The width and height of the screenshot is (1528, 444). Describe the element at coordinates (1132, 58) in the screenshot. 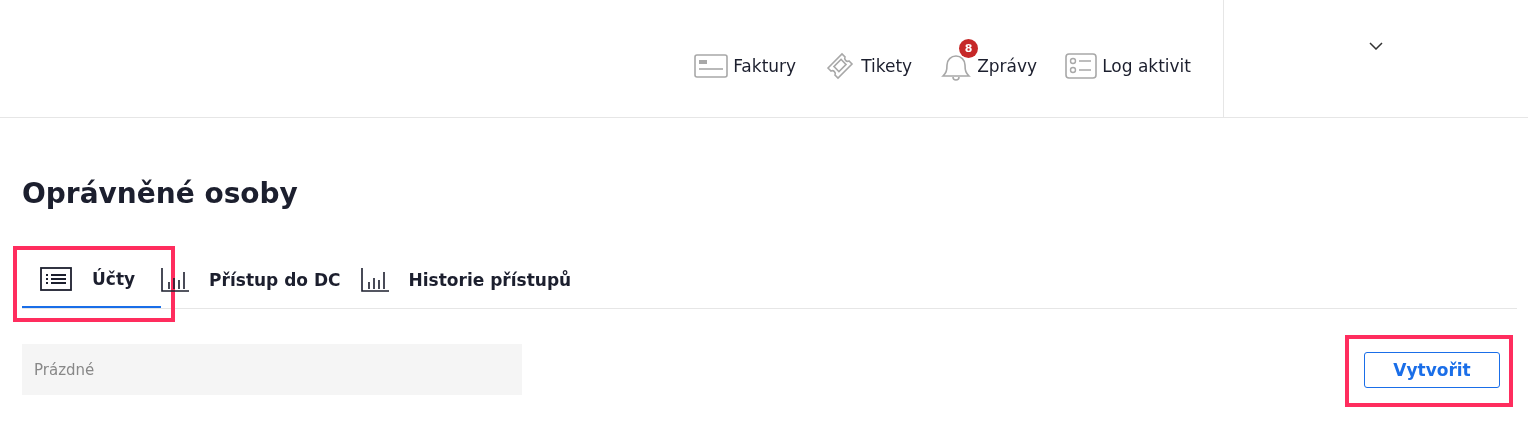

I see `nav-link: Log aktivit` at that location.